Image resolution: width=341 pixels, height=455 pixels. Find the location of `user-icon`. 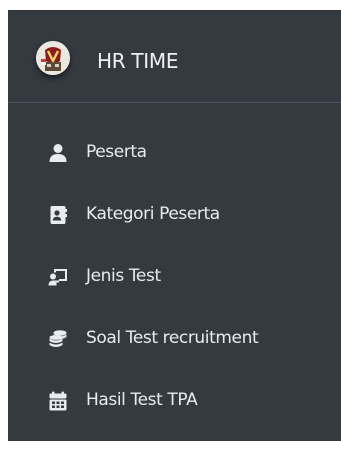

user-icon is located at coordinates (58, 153).